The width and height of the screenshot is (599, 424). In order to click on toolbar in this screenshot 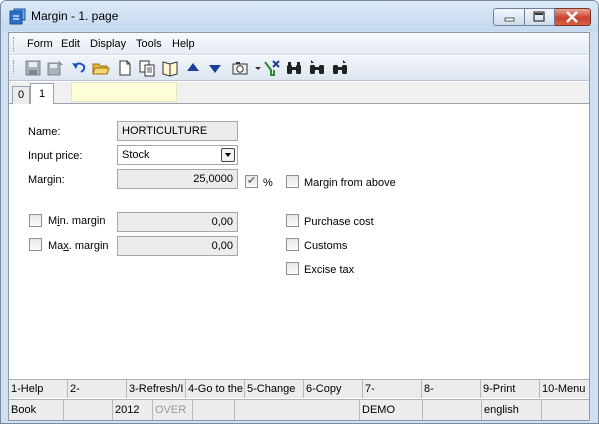, I will do `click(299, 68)`.